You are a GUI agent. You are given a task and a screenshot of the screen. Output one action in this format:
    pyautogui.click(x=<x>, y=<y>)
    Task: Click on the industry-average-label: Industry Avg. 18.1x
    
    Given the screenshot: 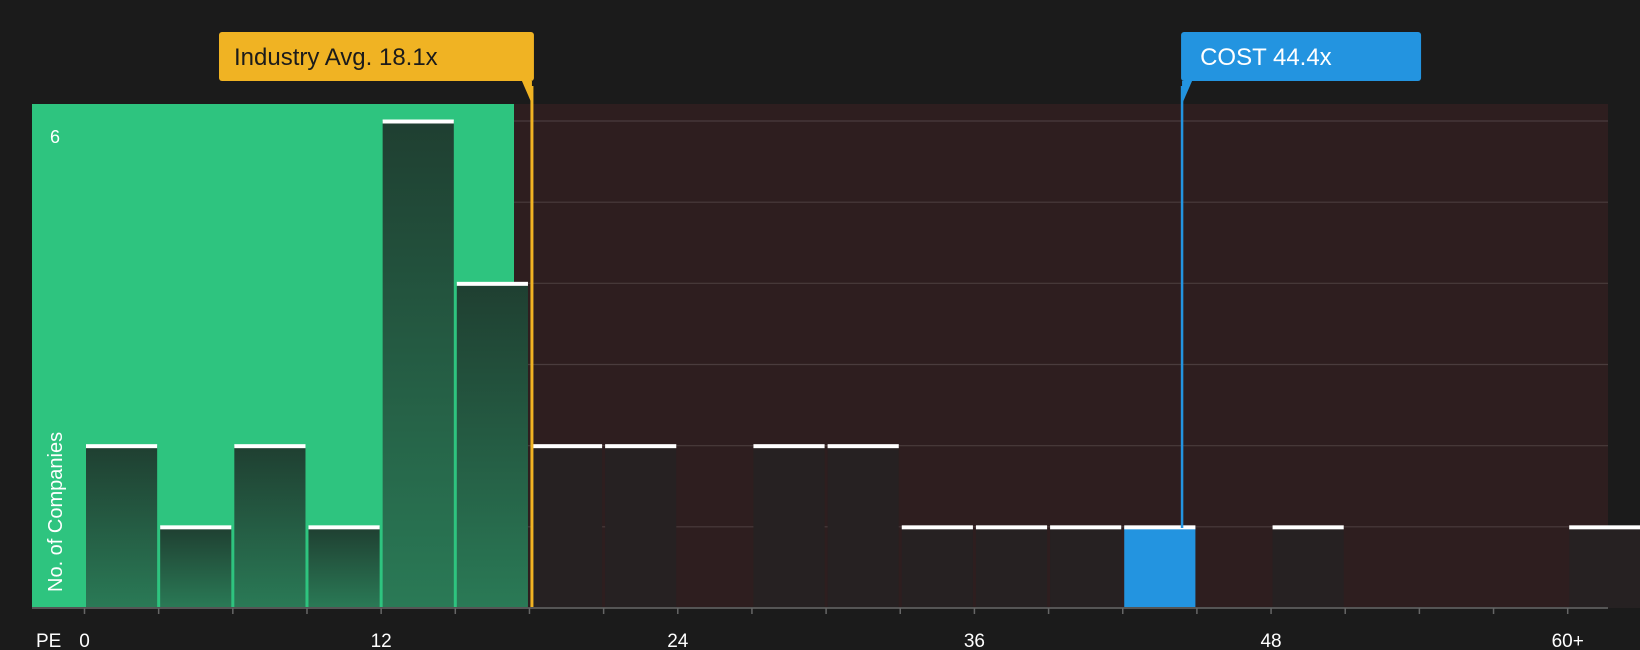 What is the action you would take?
    pyautogui.click(x=336, y=57)
    